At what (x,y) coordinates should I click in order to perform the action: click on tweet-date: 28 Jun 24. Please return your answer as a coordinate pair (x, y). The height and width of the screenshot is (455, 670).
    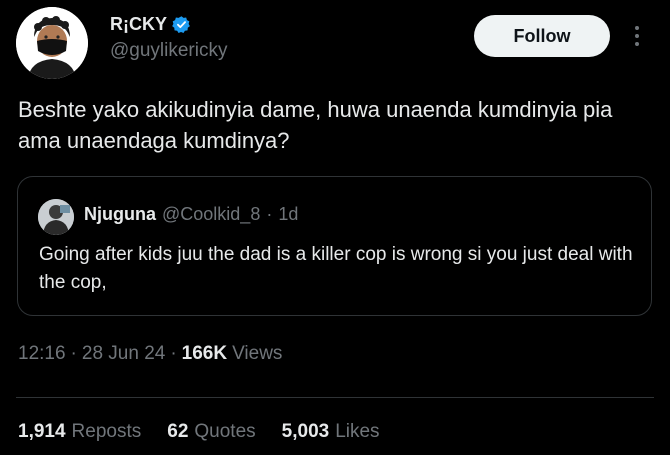
    Looking at the image, I should click on (123, 354).